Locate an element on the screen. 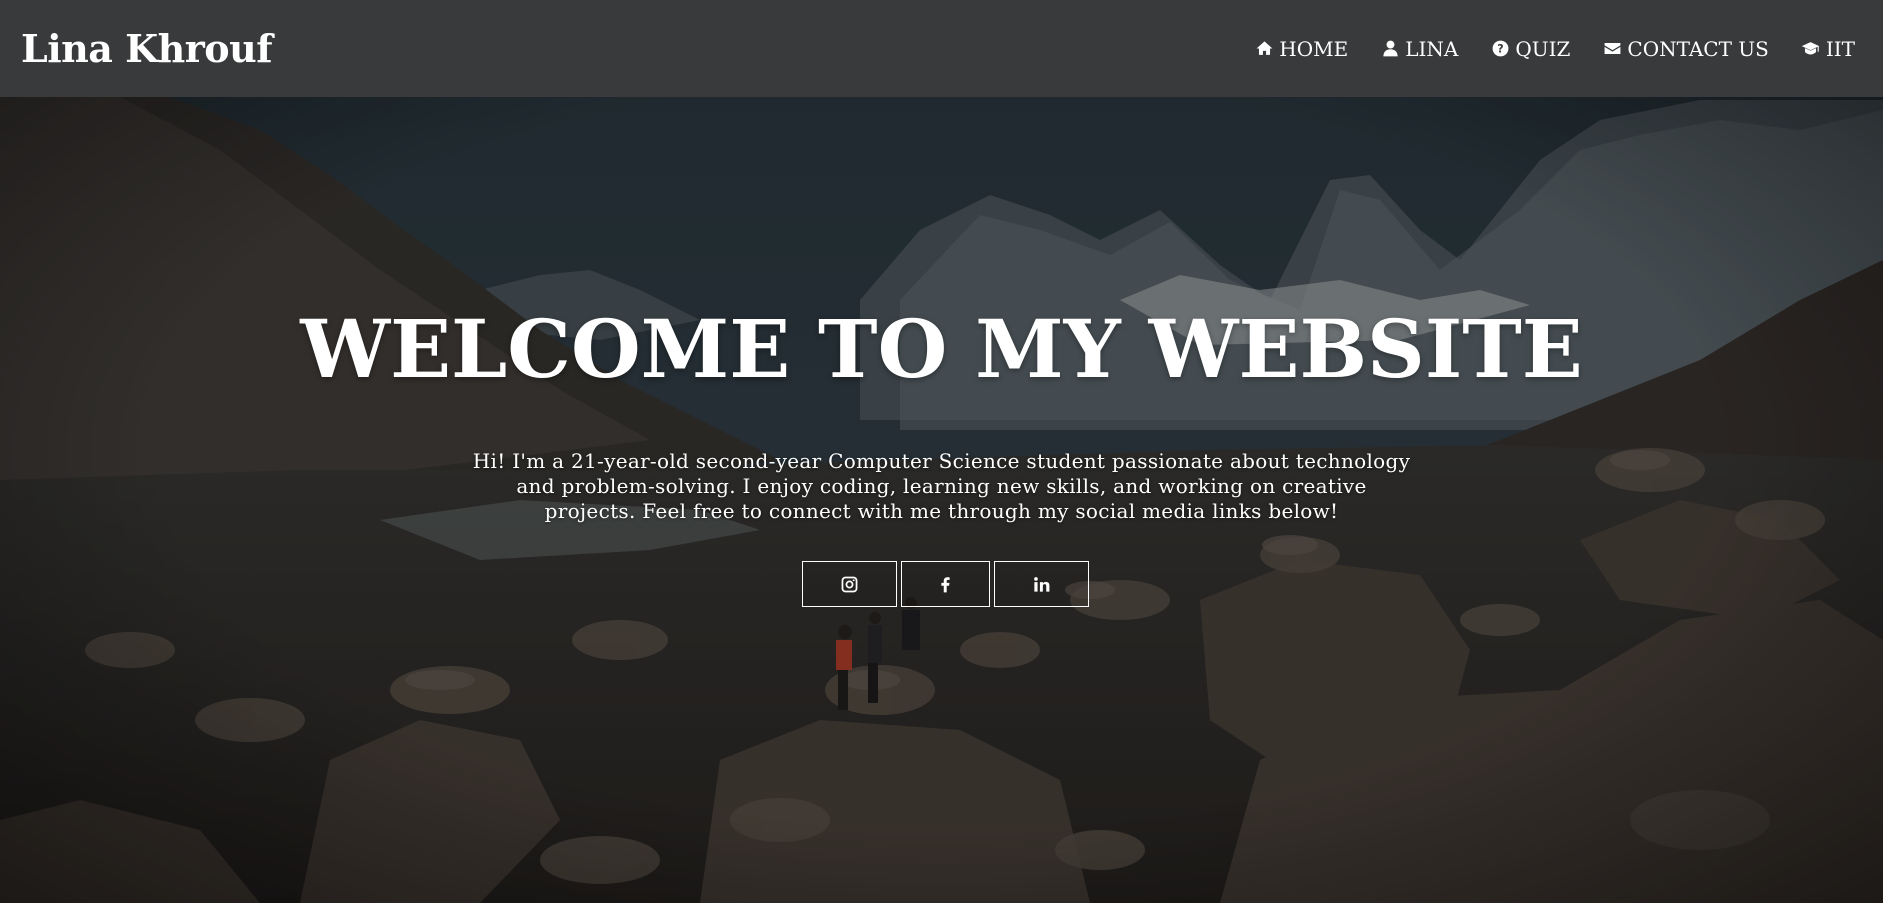 Image resolution: width=1883 pixels, height=903 pixels. nav-link-label: CONTACT US is located at coordinates (1698, 48).